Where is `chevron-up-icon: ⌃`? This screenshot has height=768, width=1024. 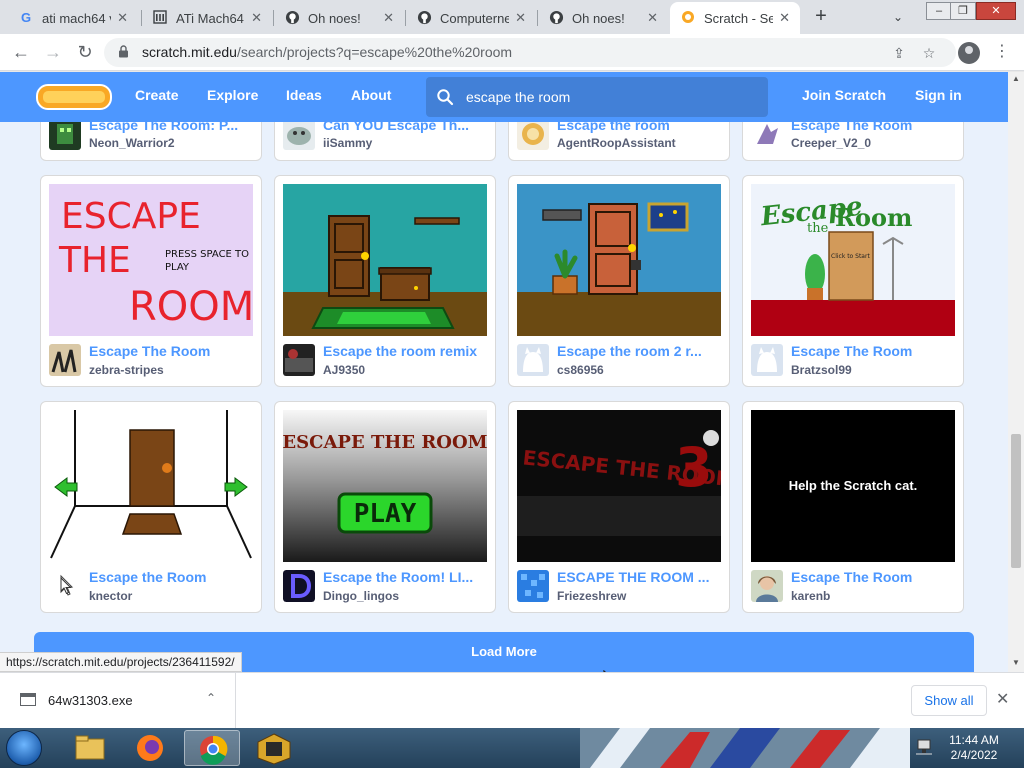 chevron-up-icon: ⌃ is located at coordinates (211, 698).